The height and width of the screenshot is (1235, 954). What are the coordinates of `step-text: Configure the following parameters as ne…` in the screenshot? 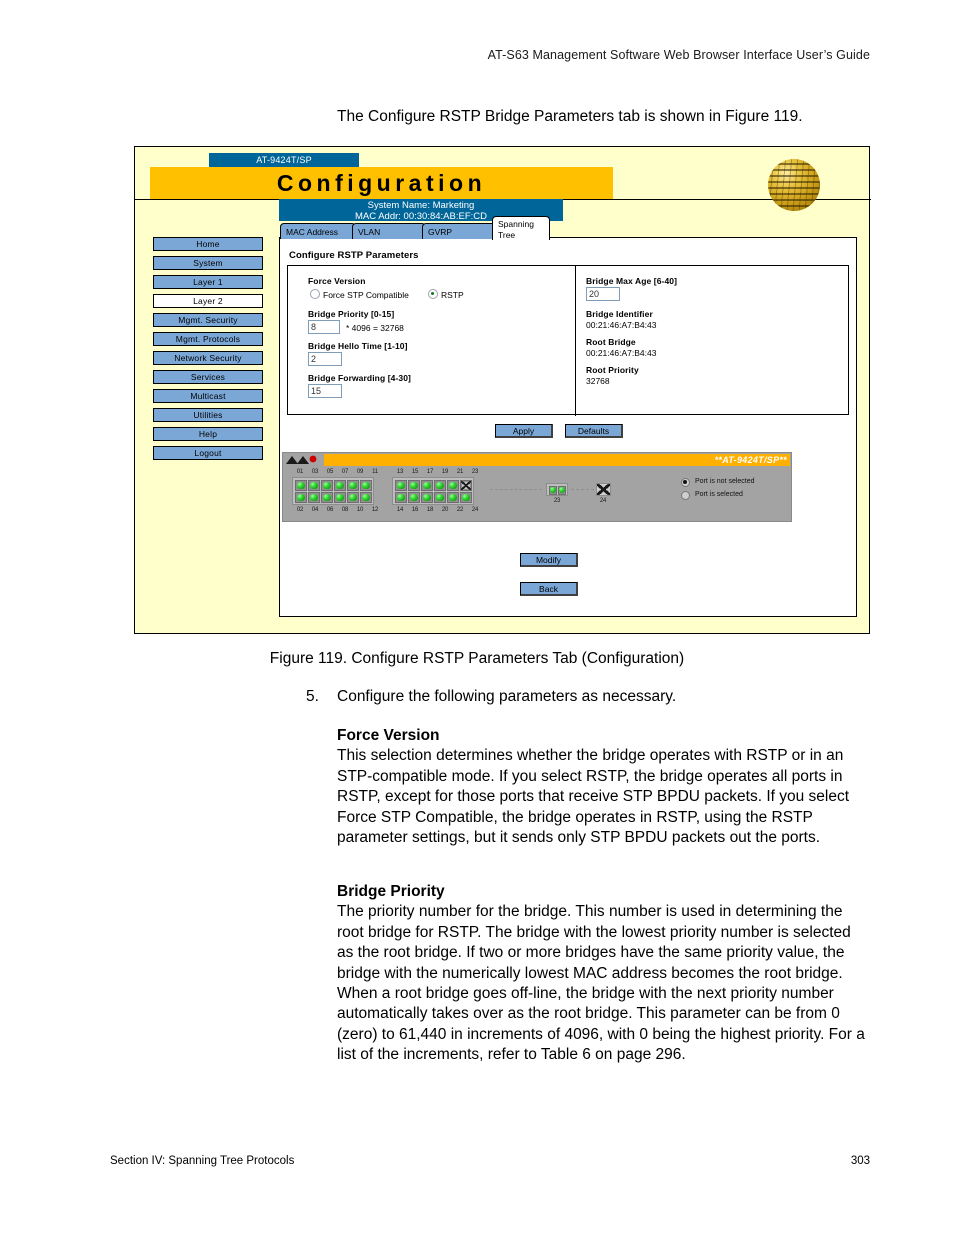 It's located at (507, 696).